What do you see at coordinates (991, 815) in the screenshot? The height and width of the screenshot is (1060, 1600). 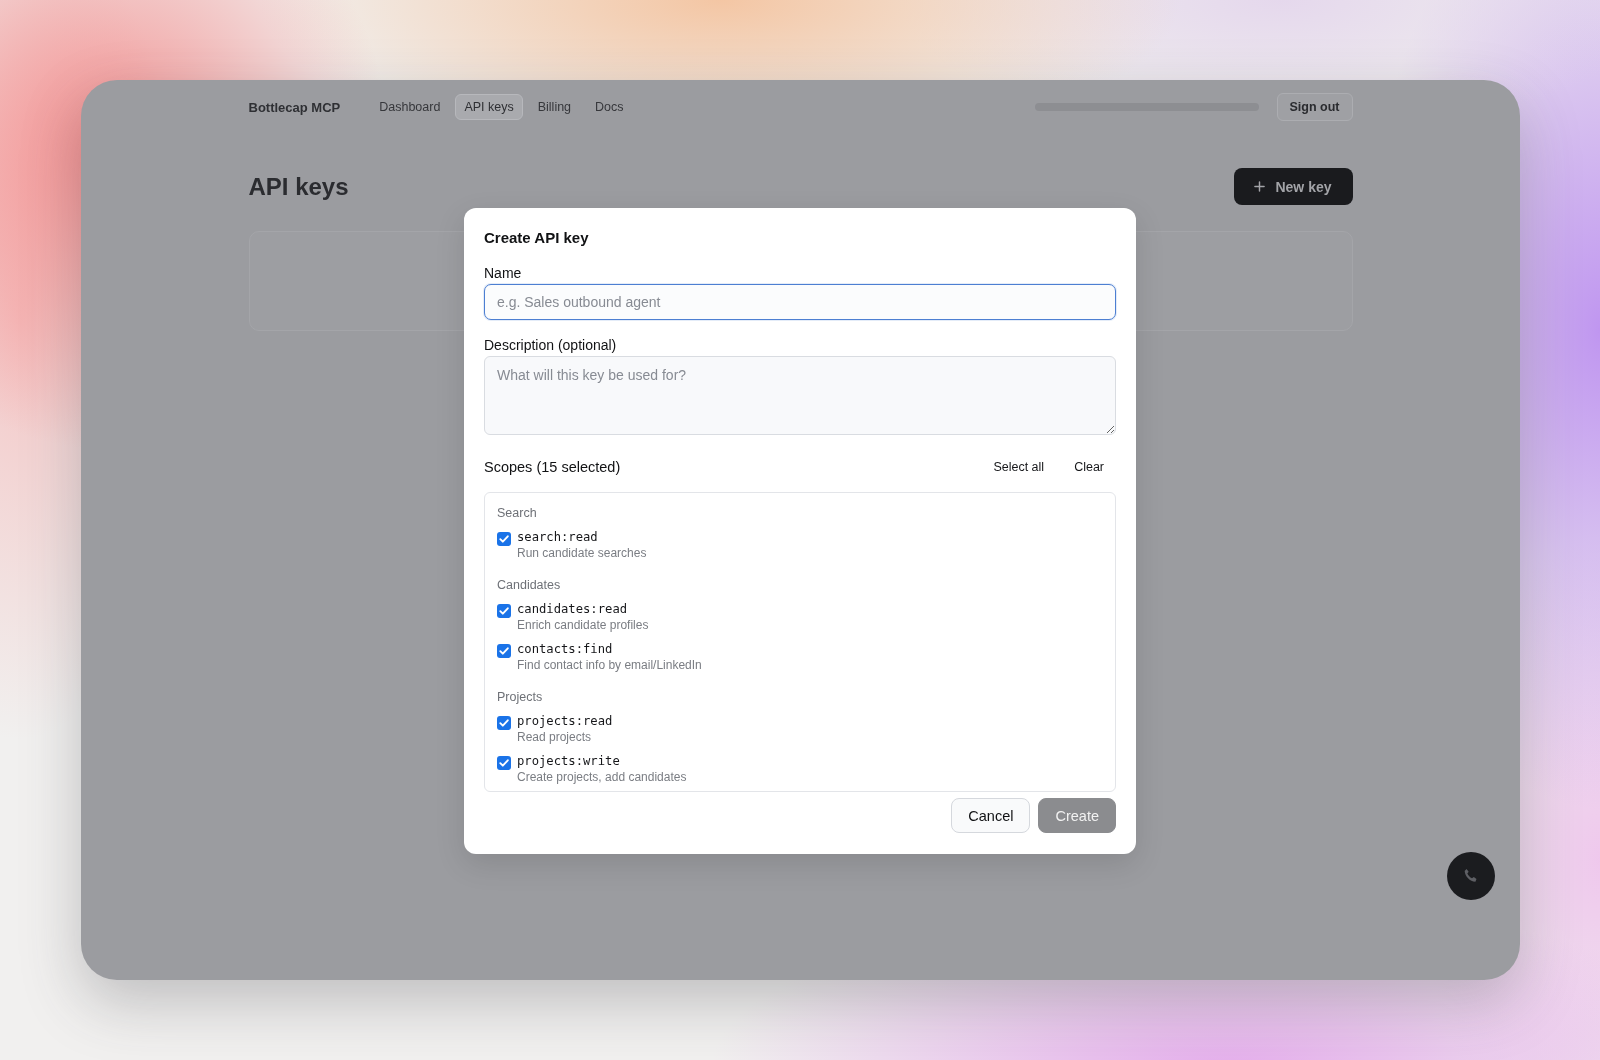 I see `cancel-button: Cancel` at bounding box center [991, 815].